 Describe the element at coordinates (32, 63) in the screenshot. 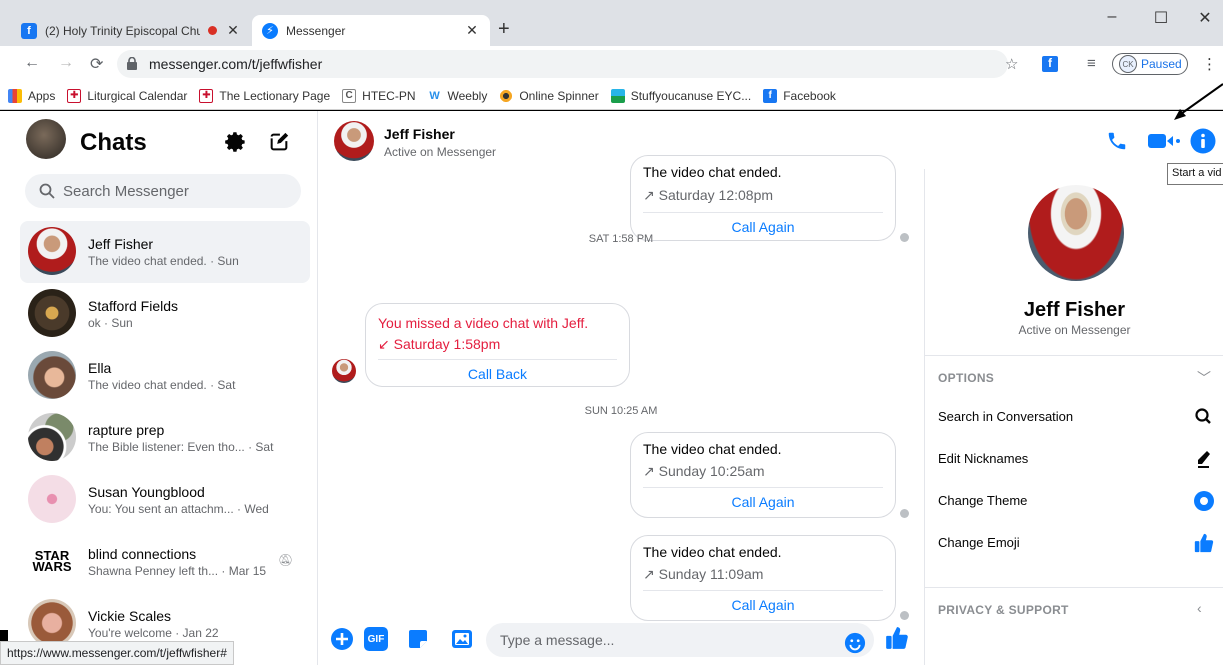

I see `back-button: ←` at that location.